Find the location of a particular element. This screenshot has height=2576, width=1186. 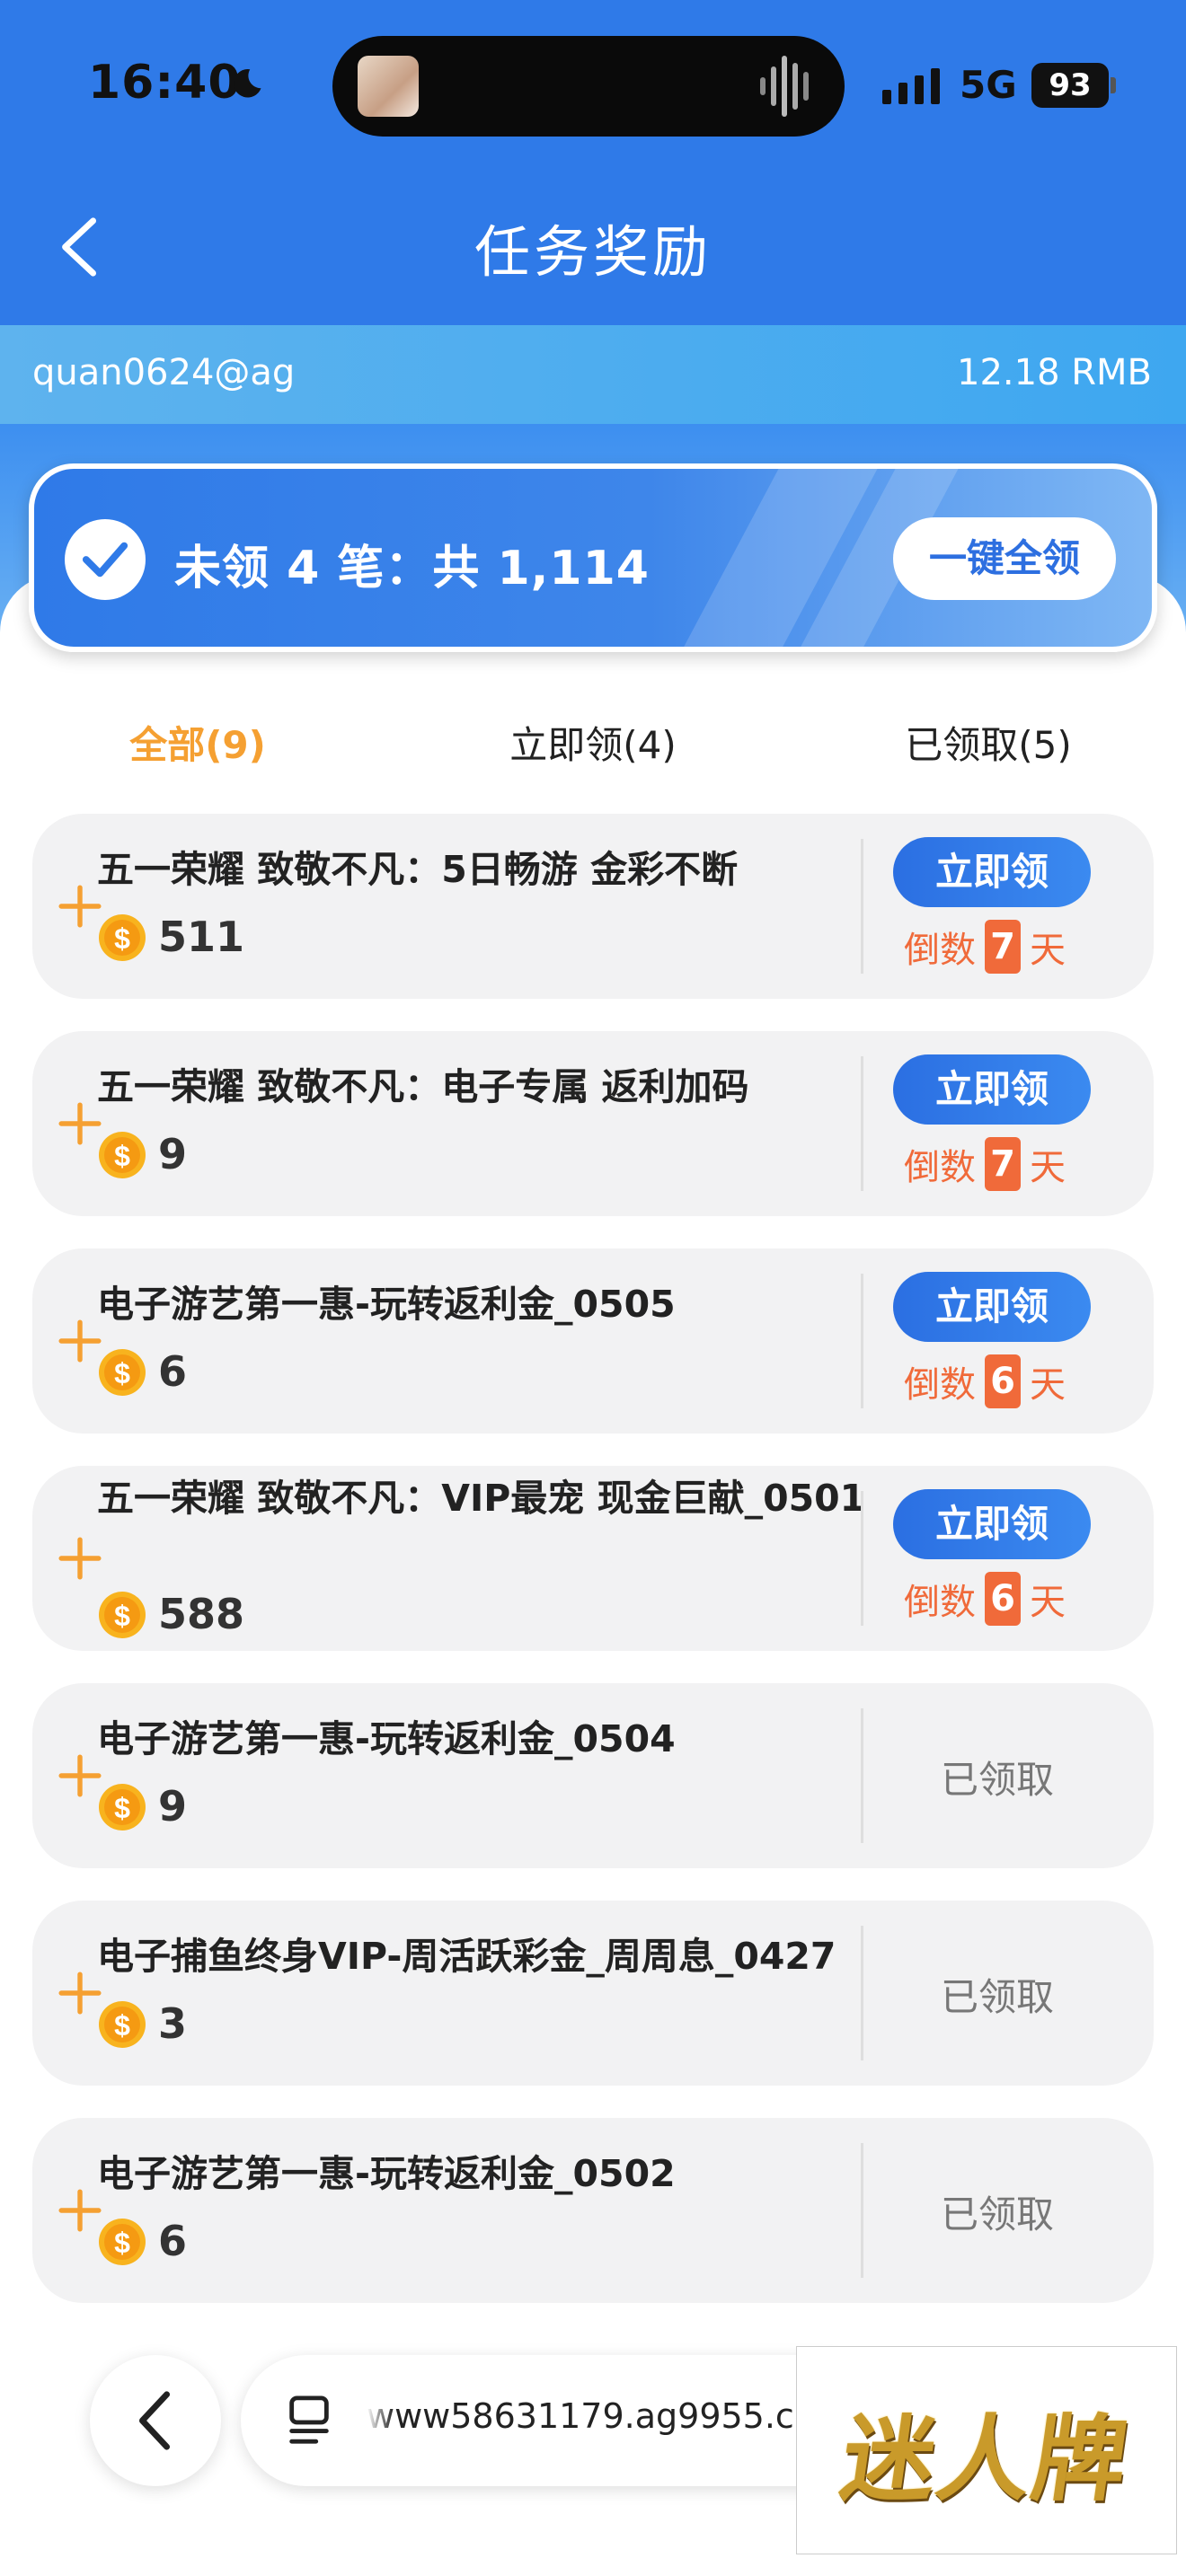

balance: 12.18 RMB is located at coordinates (1054, 372).